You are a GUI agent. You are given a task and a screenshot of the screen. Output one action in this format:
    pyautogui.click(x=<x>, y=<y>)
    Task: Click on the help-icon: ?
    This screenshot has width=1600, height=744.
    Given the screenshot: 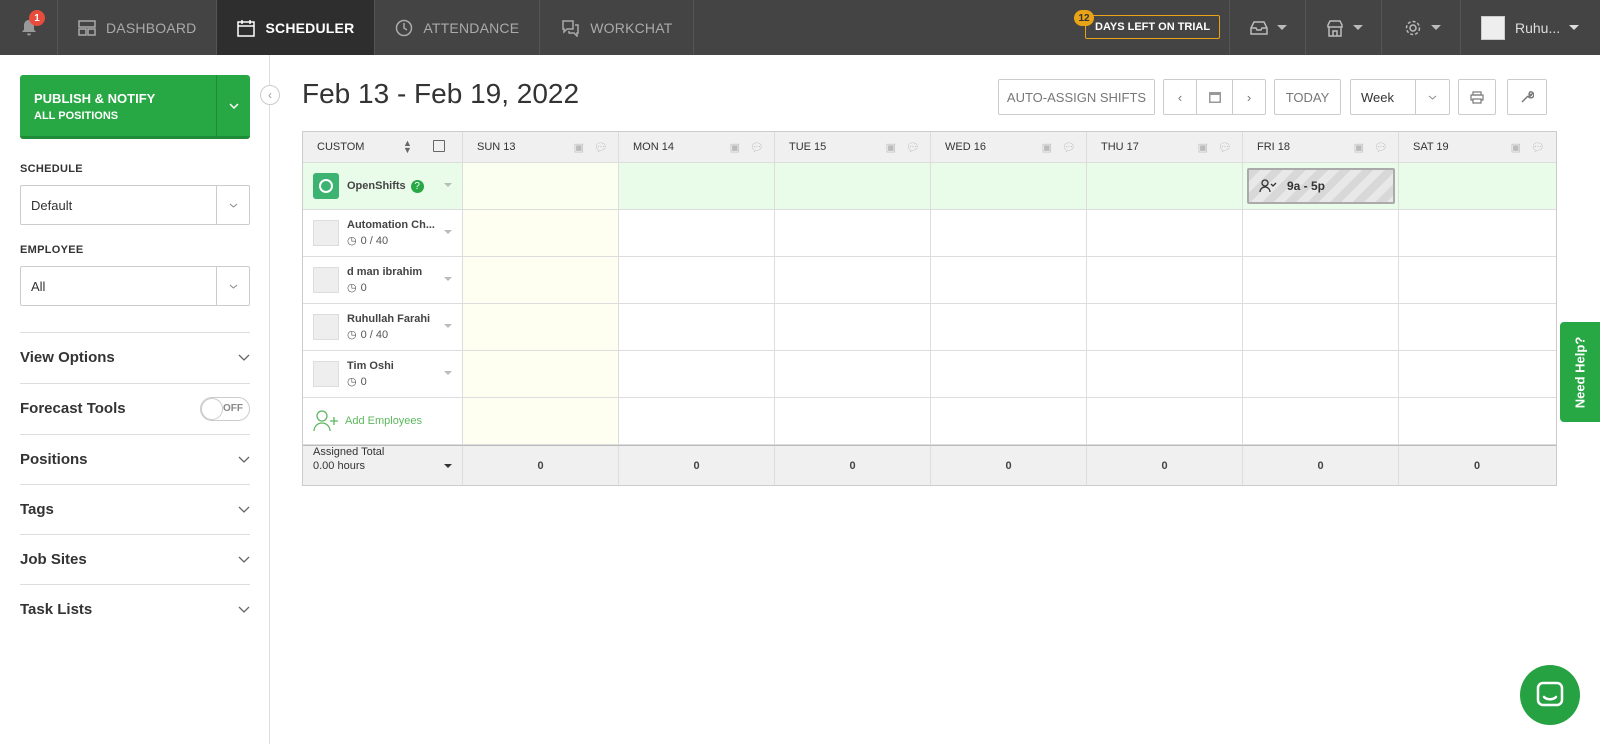 What is the action you would take?
    pyautogui.click(x=417, y=186)
    